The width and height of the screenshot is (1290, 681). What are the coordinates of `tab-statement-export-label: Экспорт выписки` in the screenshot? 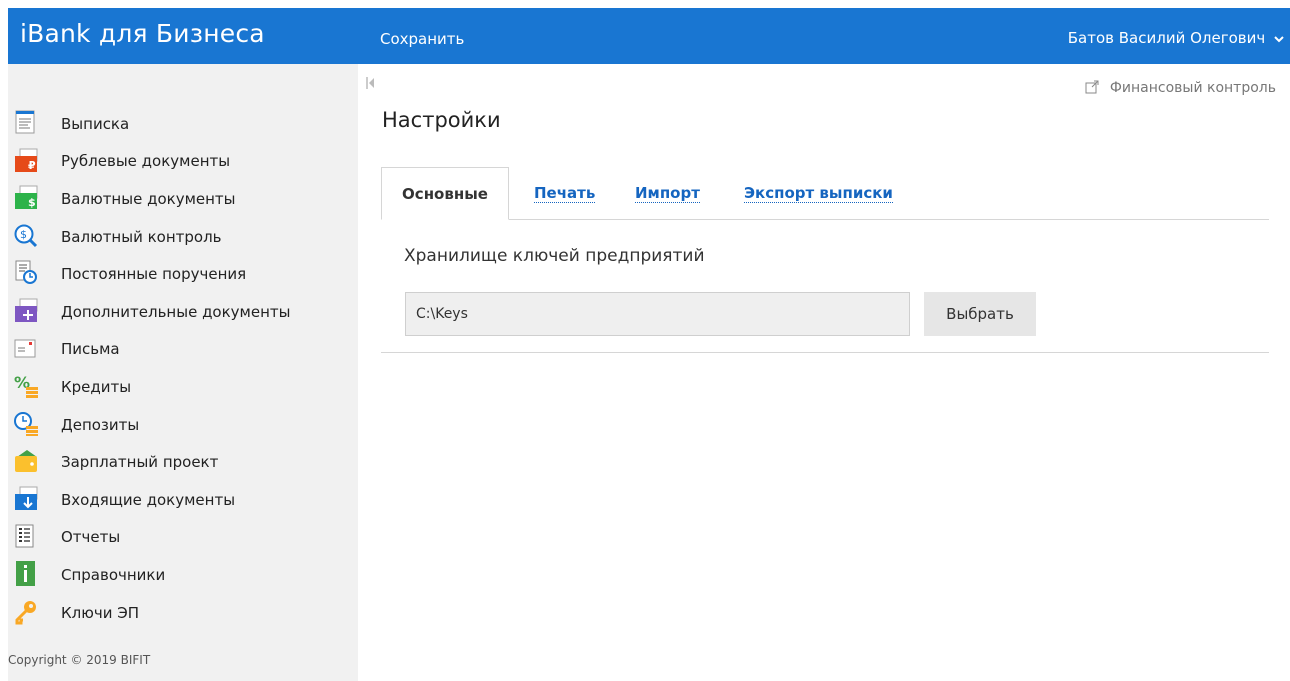 It's located at (818, 193).